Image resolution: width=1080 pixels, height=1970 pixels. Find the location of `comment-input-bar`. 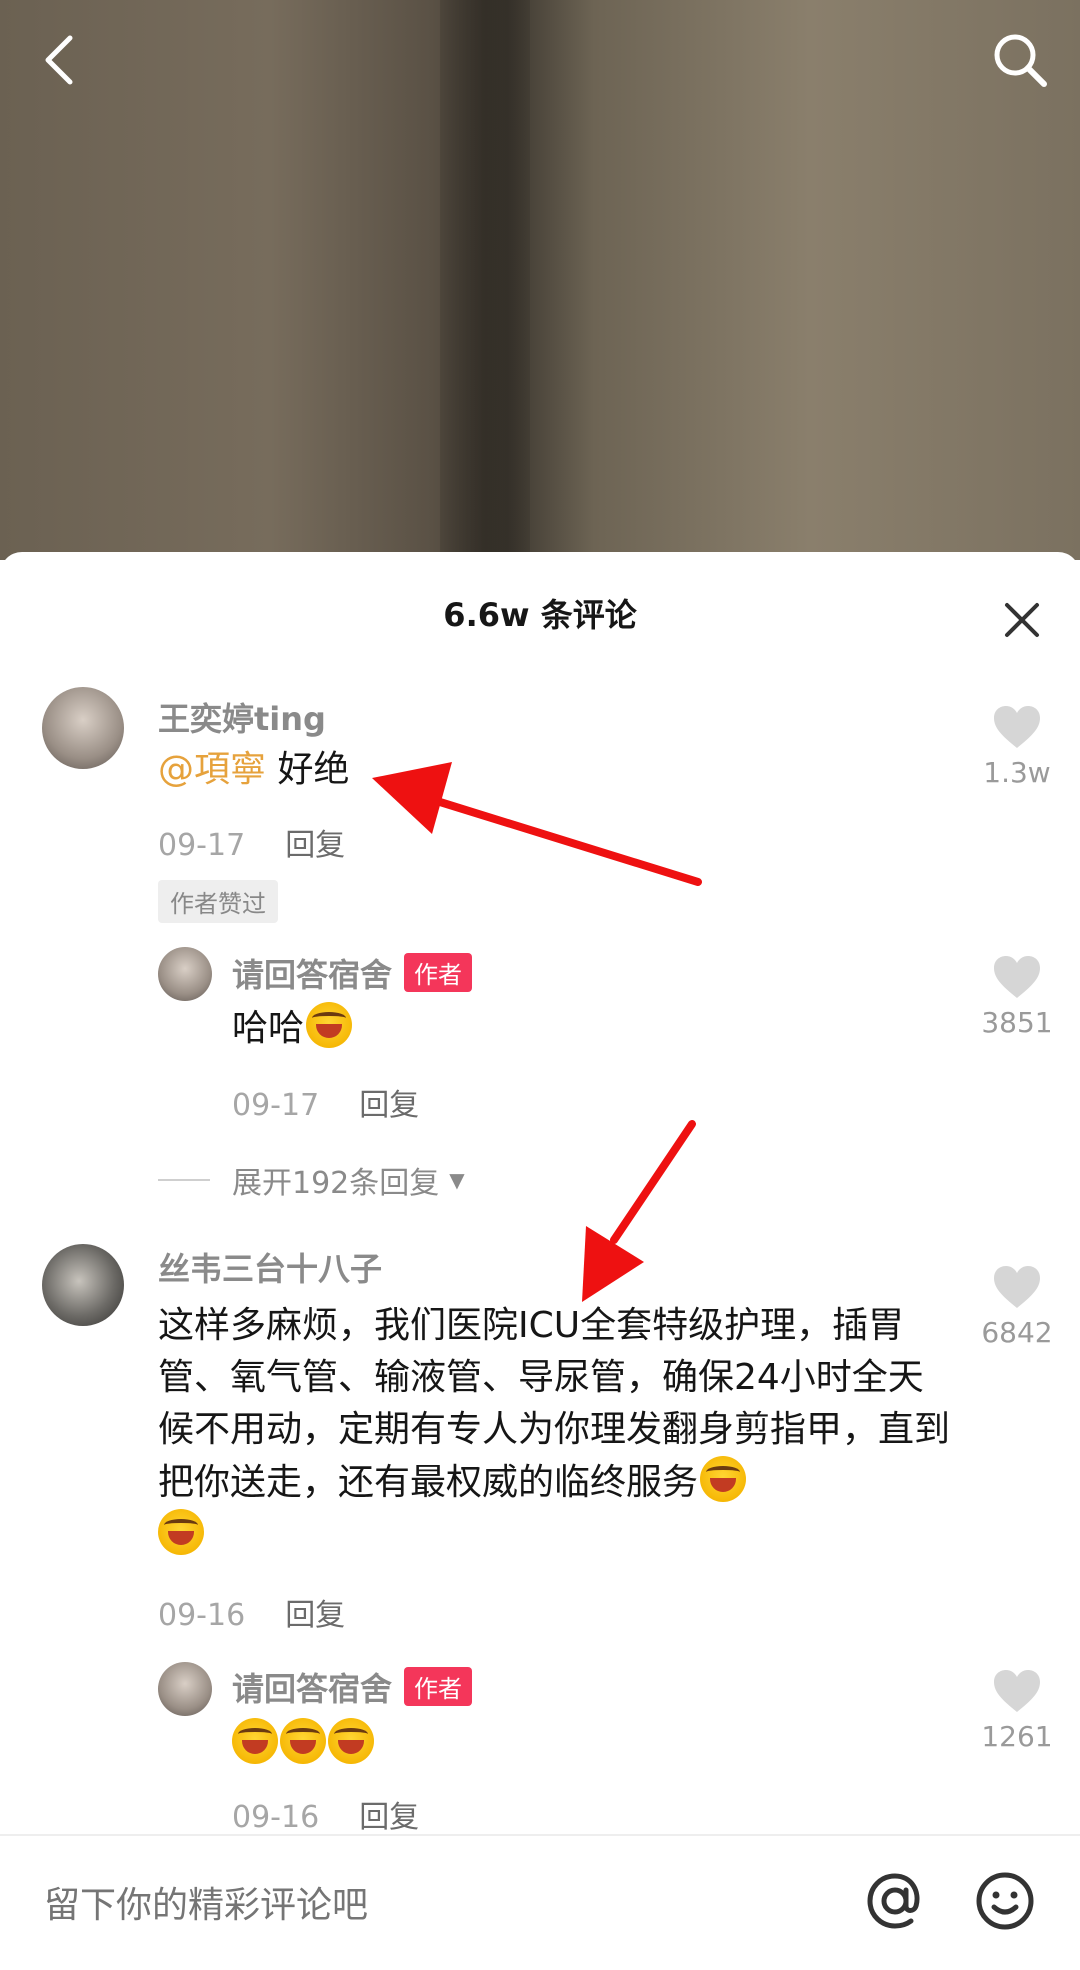

comment-input-bar is located at coordinates (540, 1902).